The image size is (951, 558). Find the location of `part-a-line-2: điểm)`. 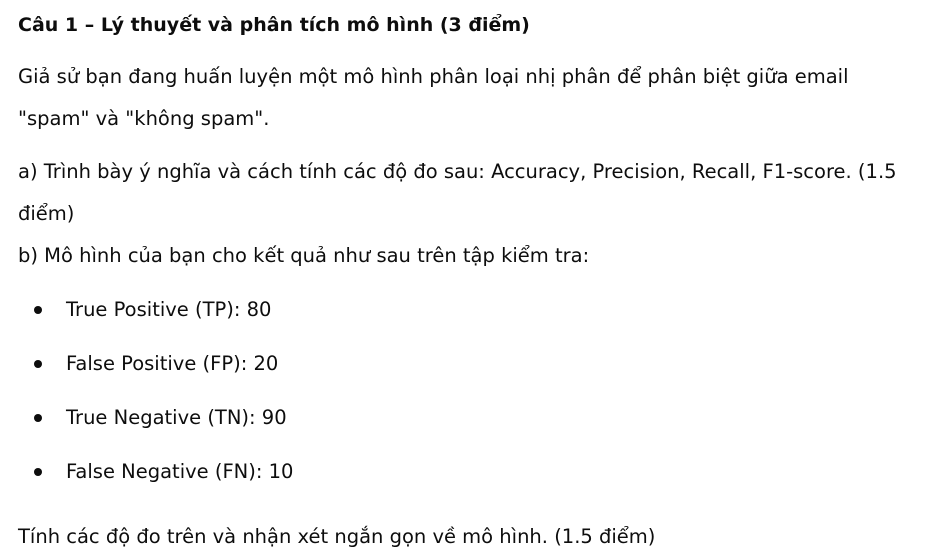

part-a-line-2: điểm) is located at coordinates (46, 213).